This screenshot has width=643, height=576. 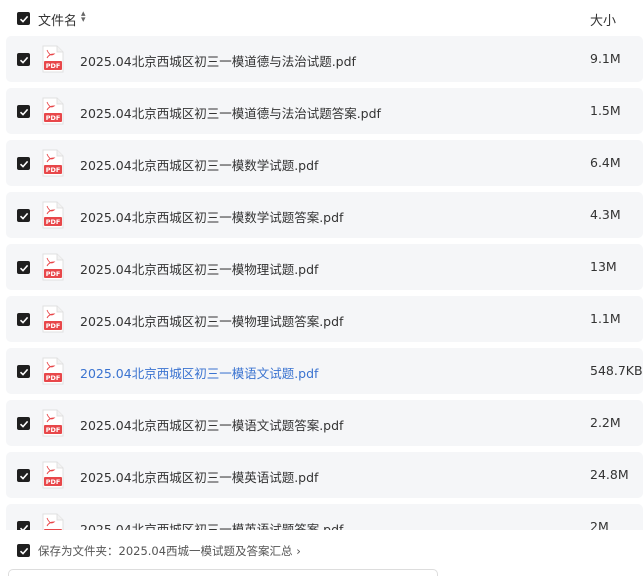 What do you see at coordinates (605, 58) in the screenshot?
I see `file-size: 9.1M` at bounding box center [605, 58].